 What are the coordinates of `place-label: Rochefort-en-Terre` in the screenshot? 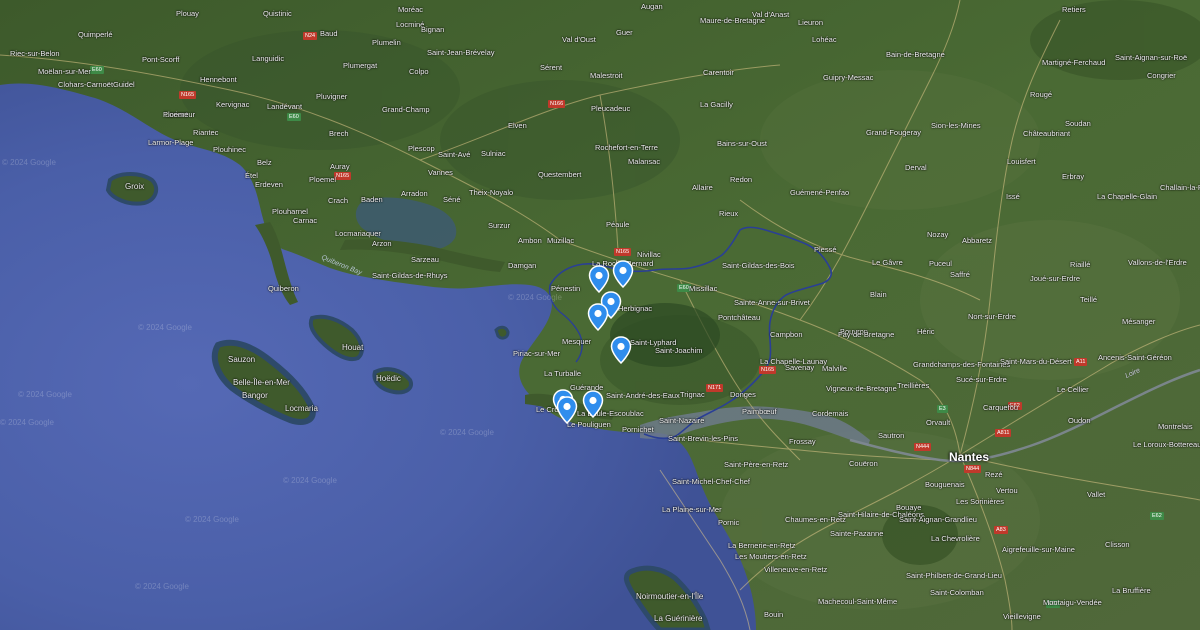 It's located at (626, 147).